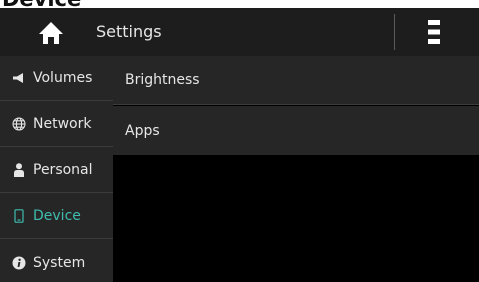  What do you see at coordinates (63, 170) in the screenshot?
I see `sidebar-item-label: Personal` at bounding box center [63, 170].